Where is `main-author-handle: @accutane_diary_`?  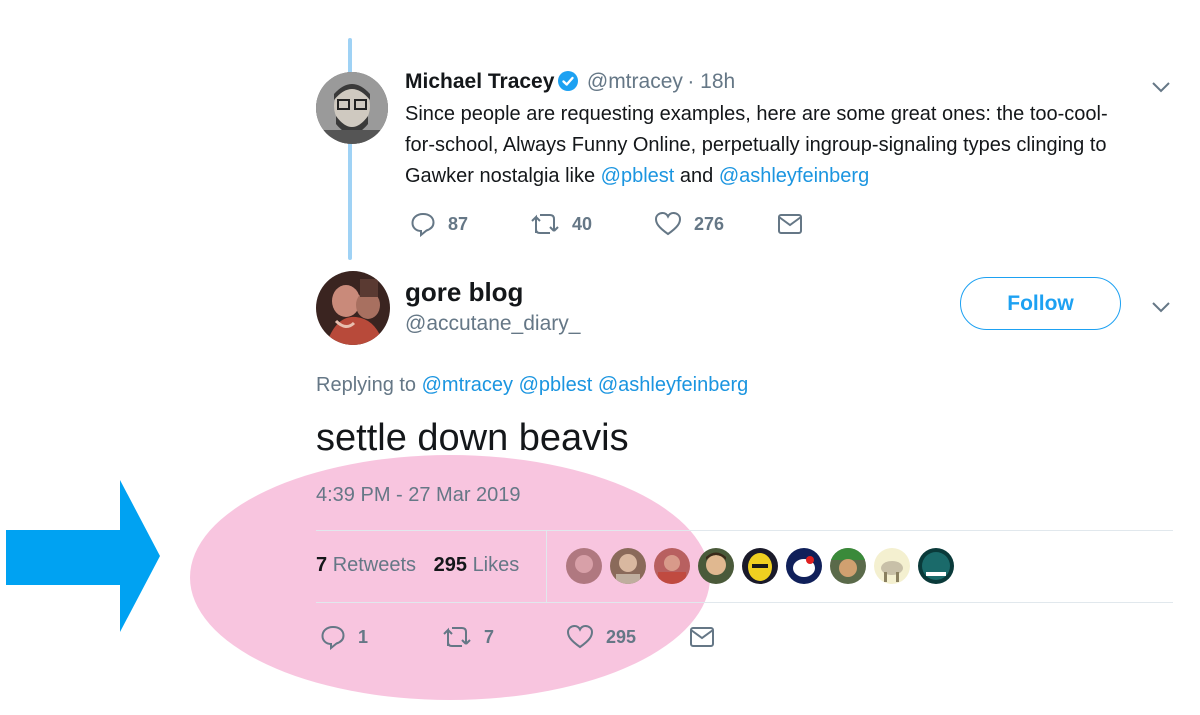 main-author-handle: @accutane_diary_ is located at coordinates (492, 324).